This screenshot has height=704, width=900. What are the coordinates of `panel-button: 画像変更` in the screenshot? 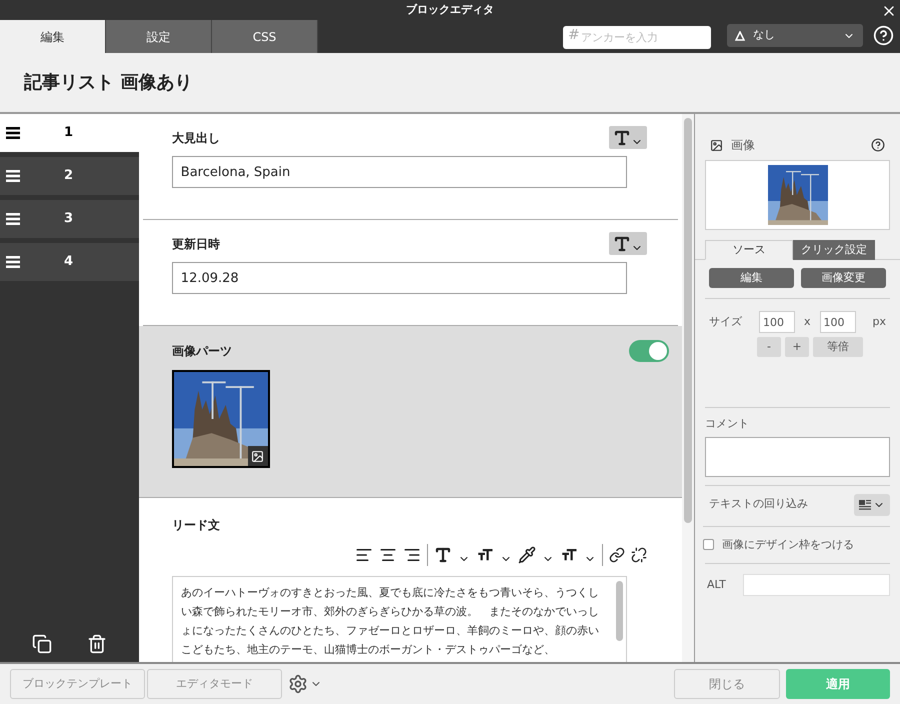 It's located at (843, 278).